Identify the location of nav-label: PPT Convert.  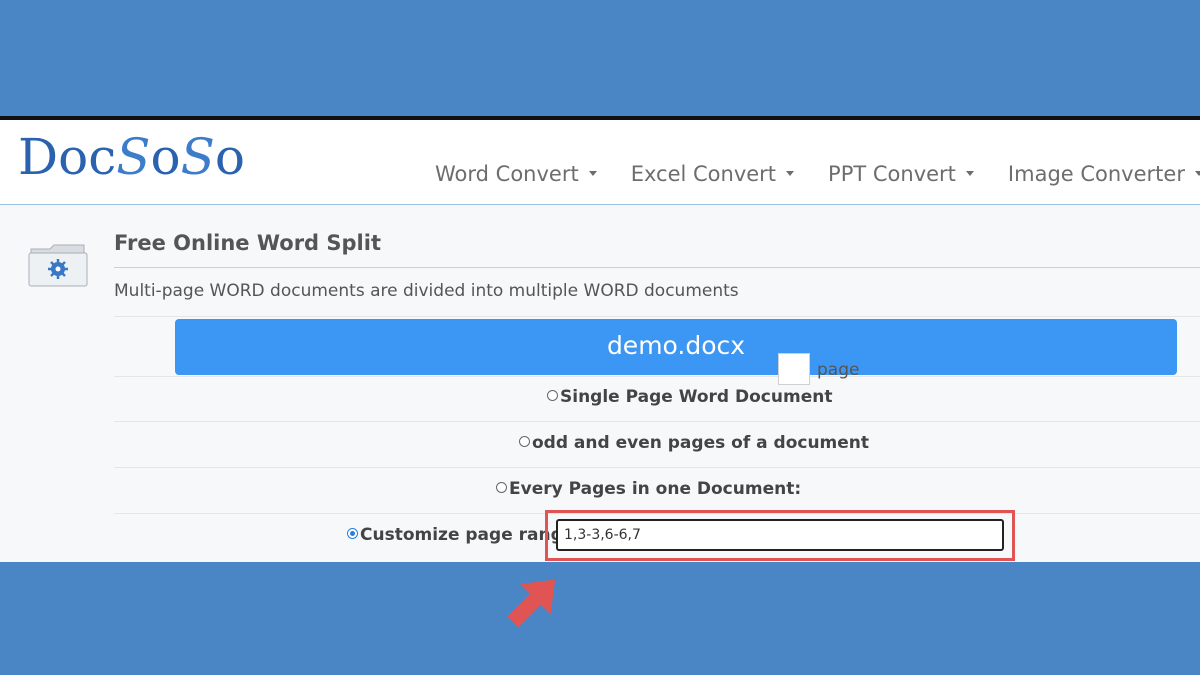
(892, 174).